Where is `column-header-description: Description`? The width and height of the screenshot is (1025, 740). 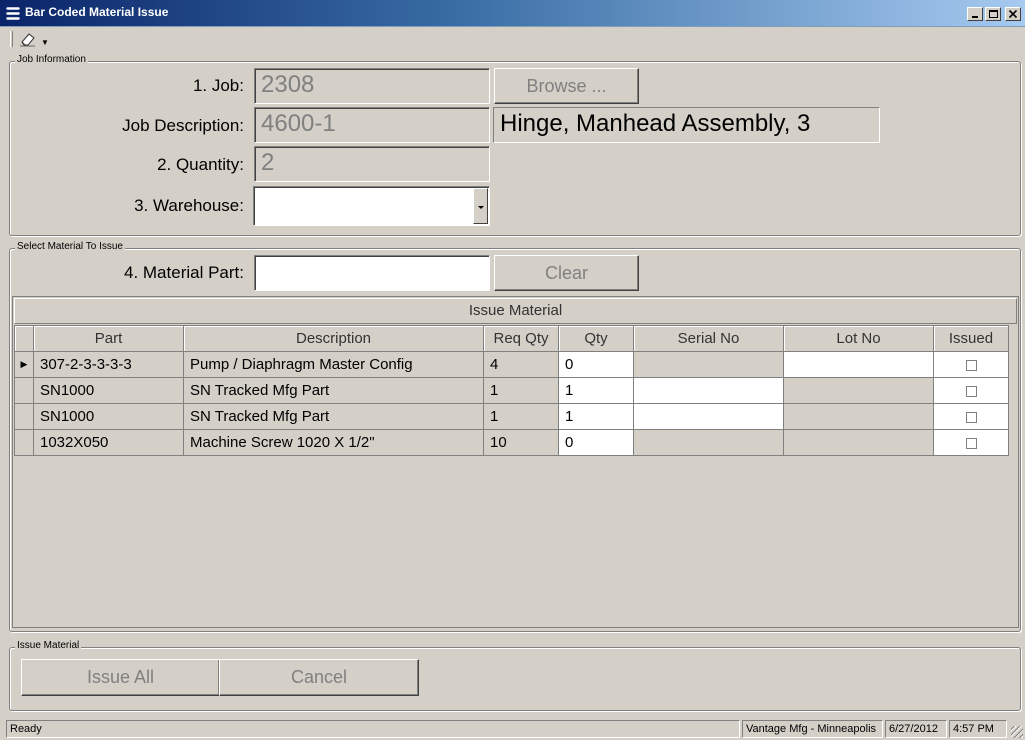
column-header-description: Description is located at coordinates (333, 338).